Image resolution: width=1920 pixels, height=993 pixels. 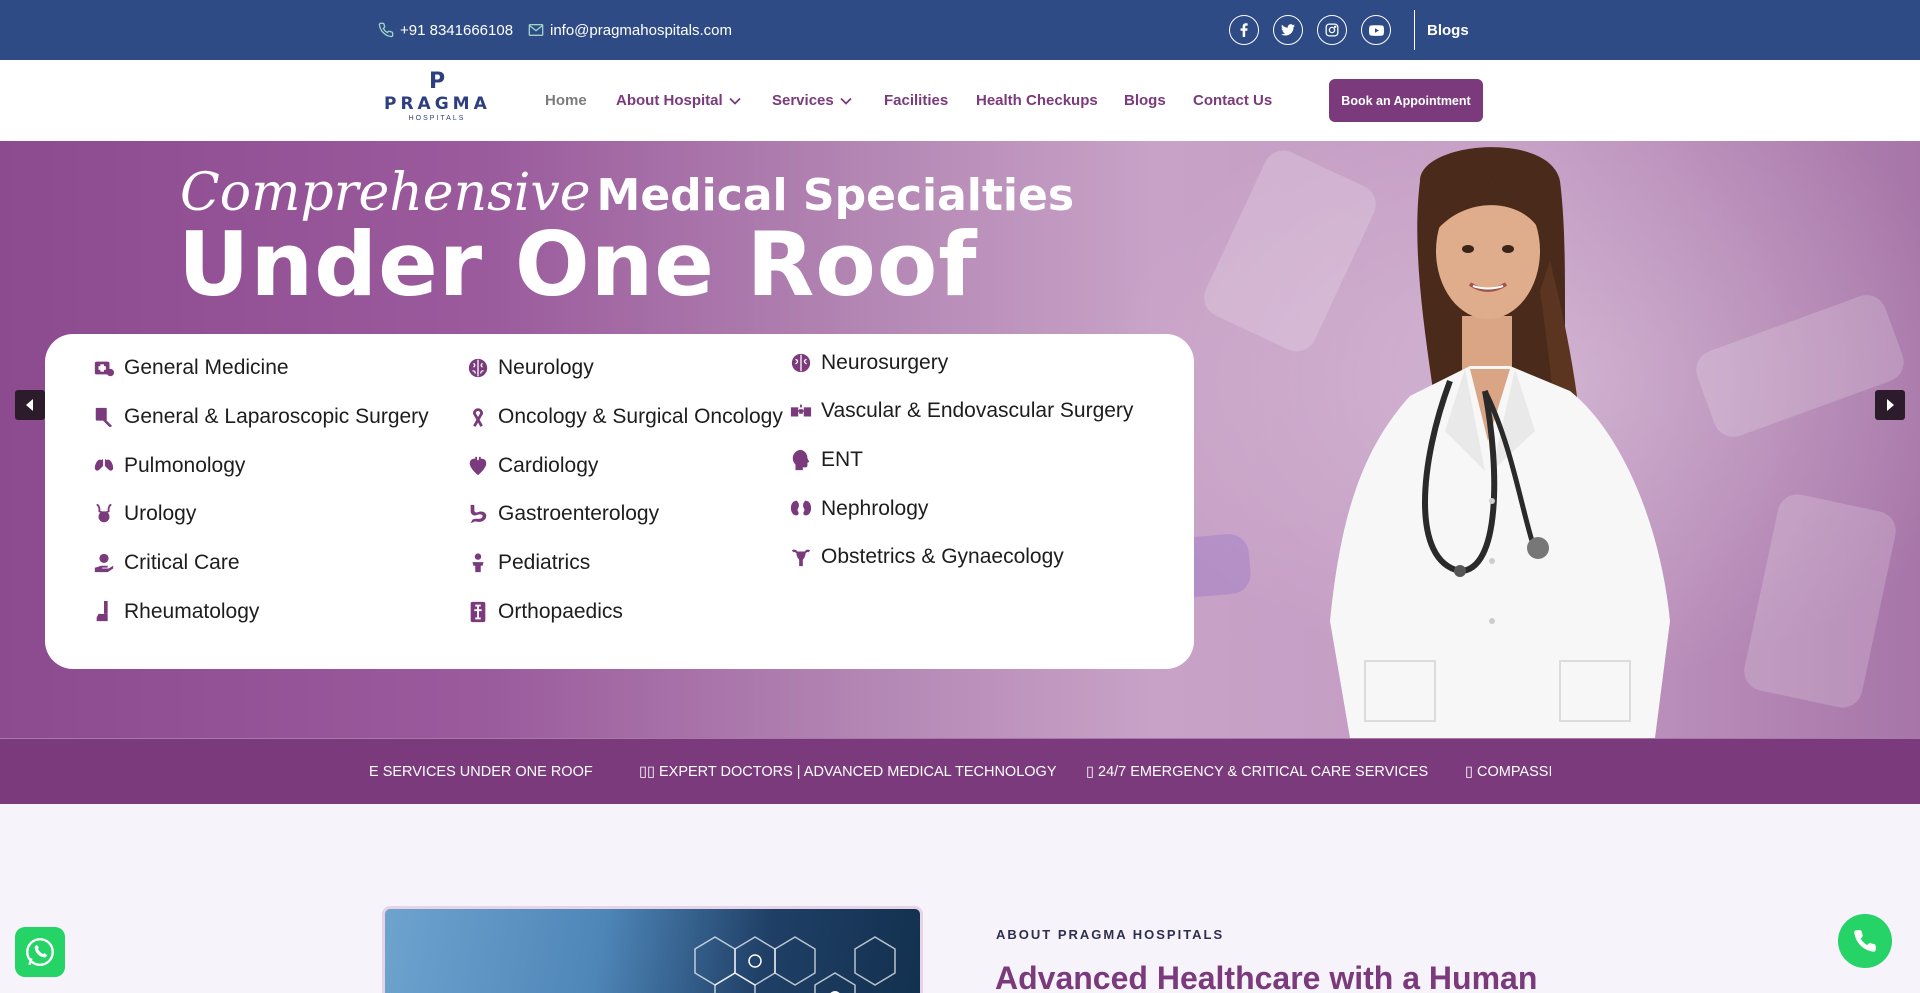 I want to click on whatsapp-button, so click(x=40, y=952).